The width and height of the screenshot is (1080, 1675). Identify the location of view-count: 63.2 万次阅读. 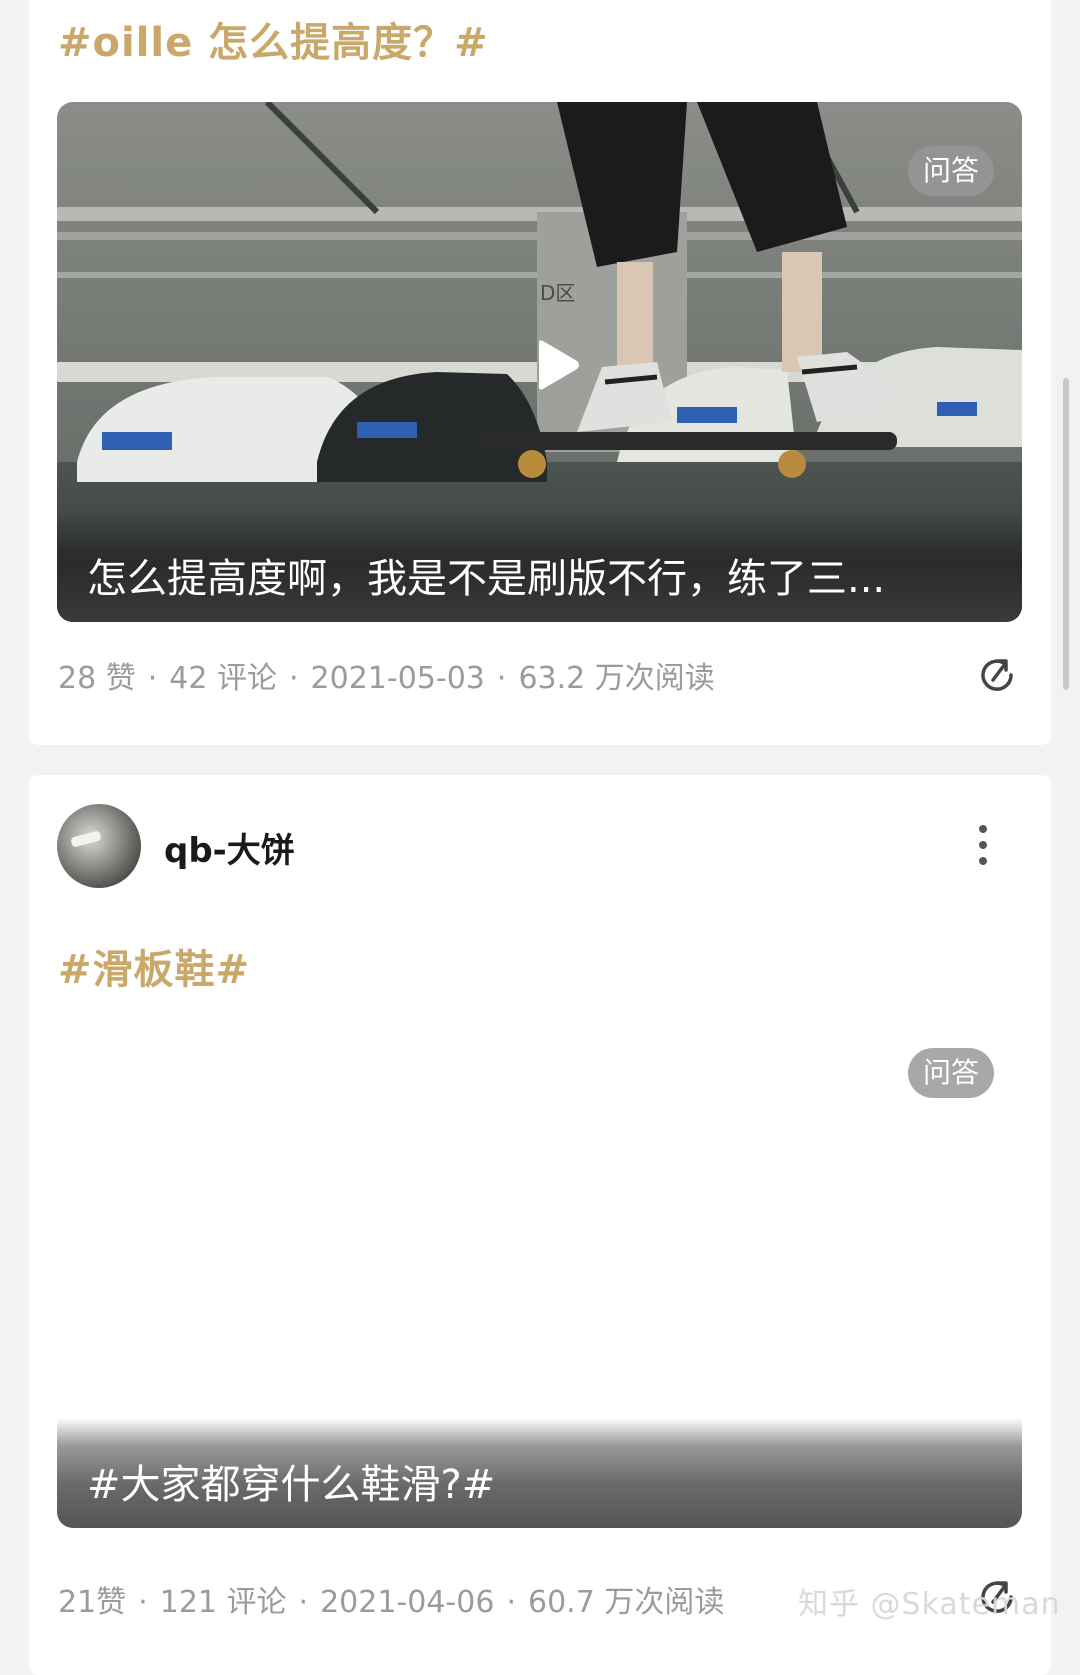
(616, 678).